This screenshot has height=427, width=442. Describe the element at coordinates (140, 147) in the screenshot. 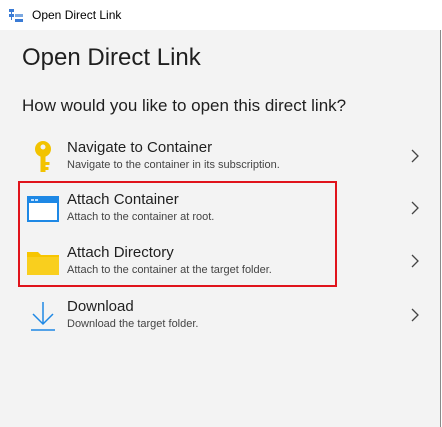

I see `option-label: Navigate to Container` at that location.